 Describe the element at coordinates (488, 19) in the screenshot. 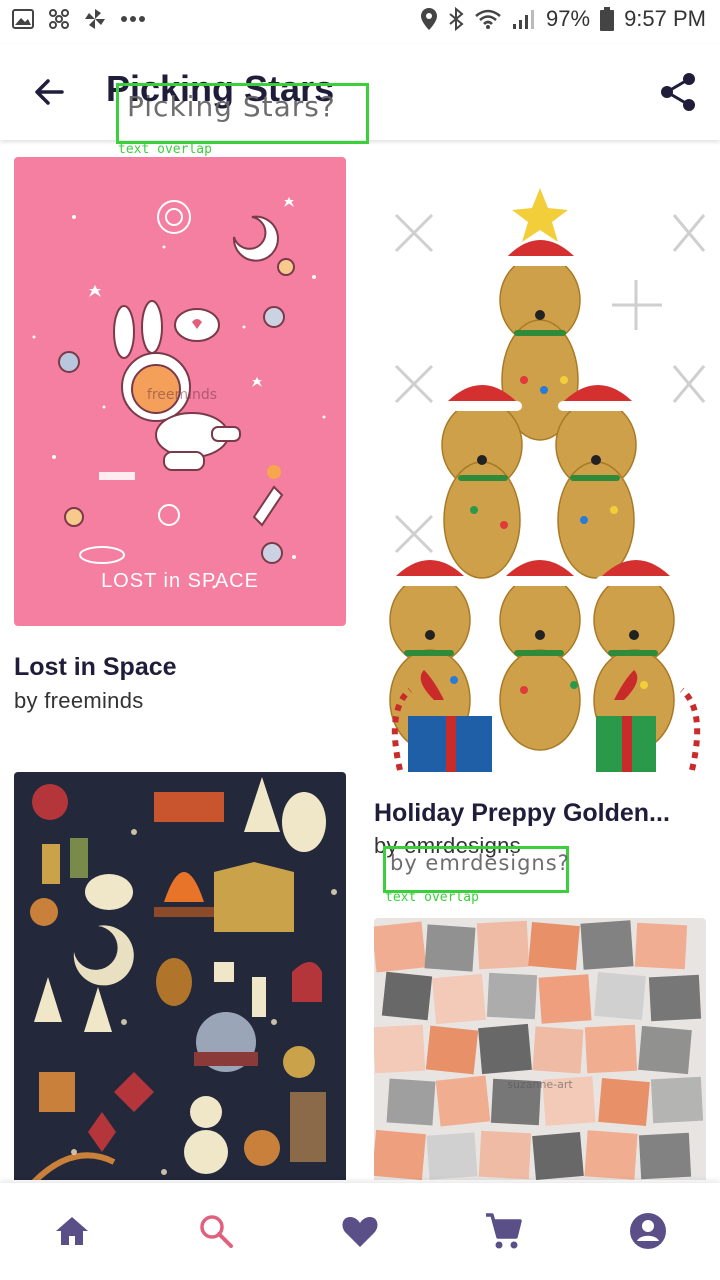

I see `wifi-icon` at that location.